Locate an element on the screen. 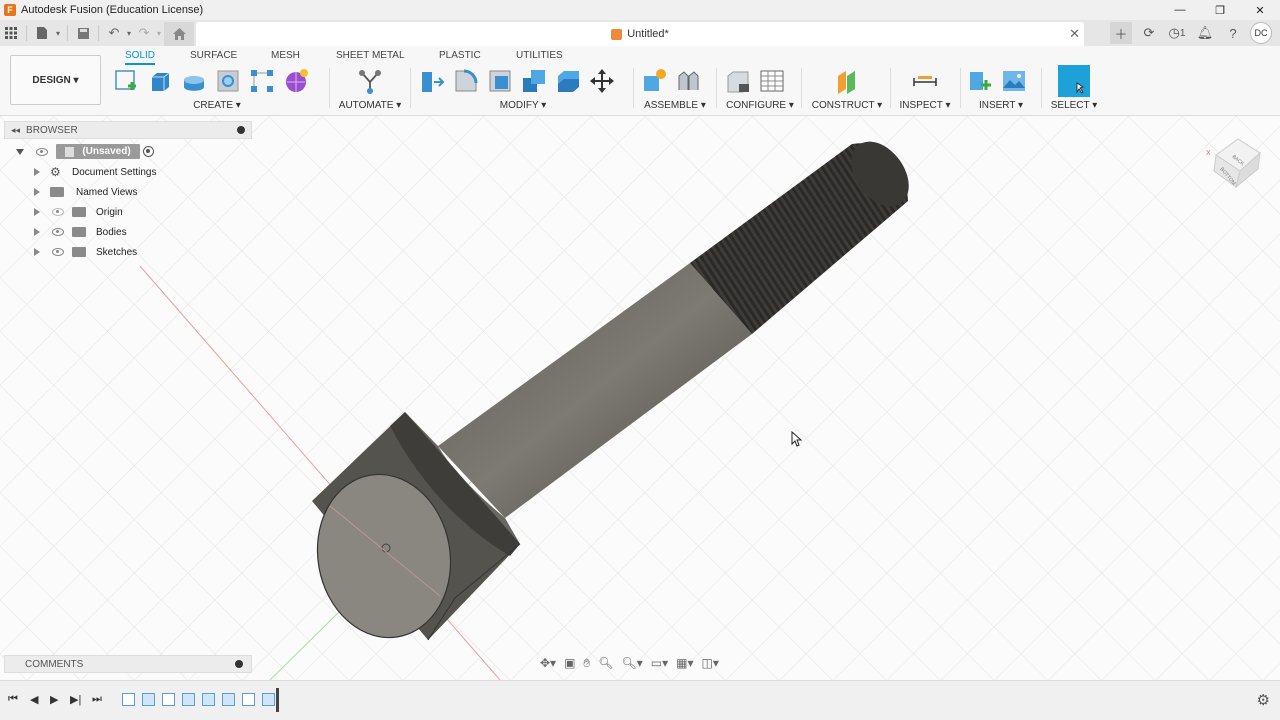  inspect-menu: INSPECT ▾ is located at coordinates (925, 105).